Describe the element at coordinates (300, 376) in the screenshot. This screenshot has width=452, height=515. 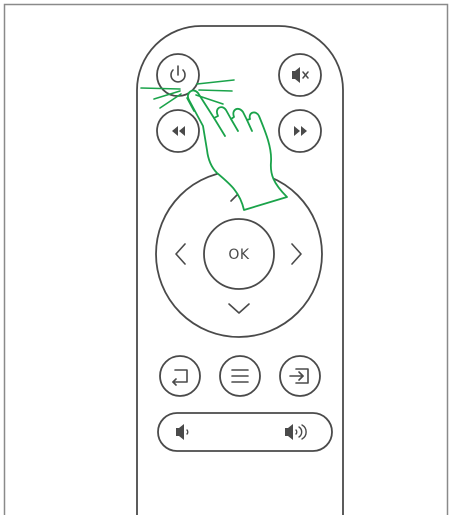
I see `input-source-button` at that location.